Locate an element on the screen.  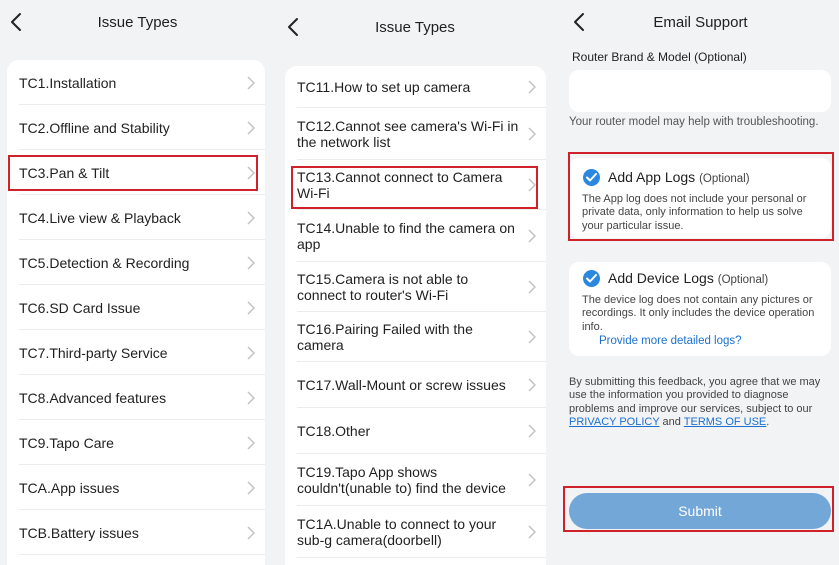
terms-end: . is located at coordinates (768, 422).